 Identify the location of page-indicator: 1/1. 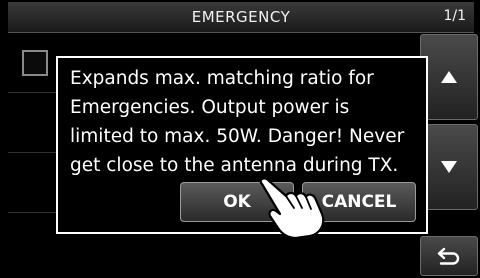
(454, 16).